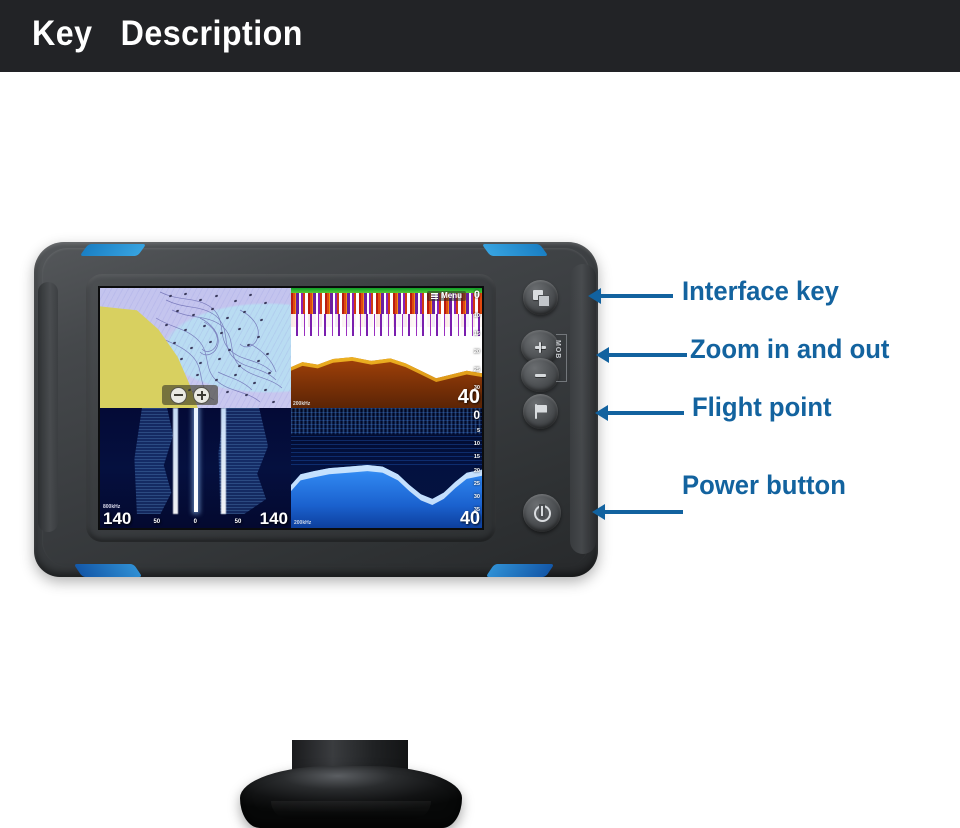 The image size is (960, 828). I want to click on windows-squares-icon, so click(541, 298).